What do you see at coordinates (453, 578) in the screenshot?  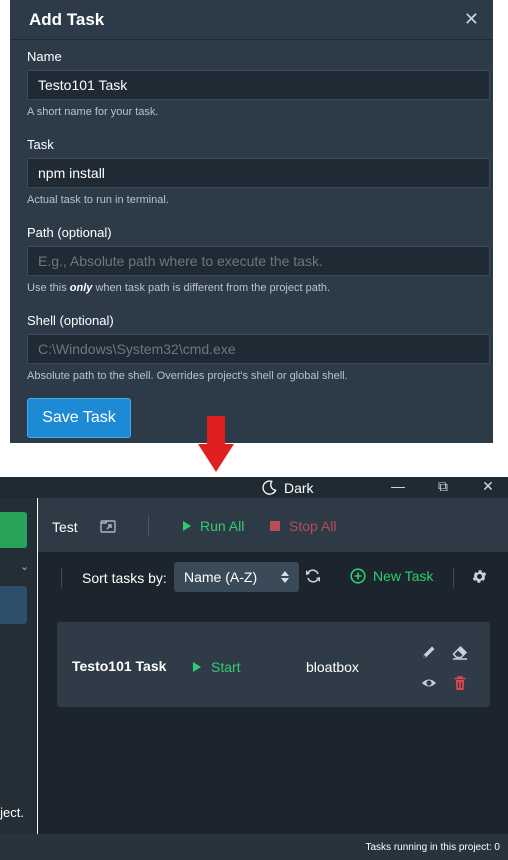 I see `toolbar-divider-right` at bounding box center [453, 578].